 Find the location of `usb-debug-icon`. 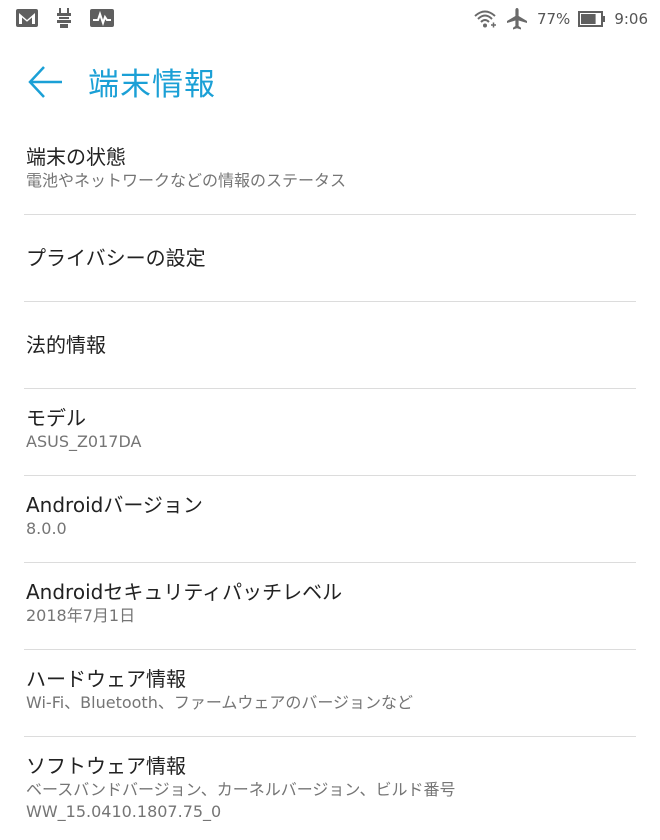

usb-debug-icon is located at coordinates (64, 18).